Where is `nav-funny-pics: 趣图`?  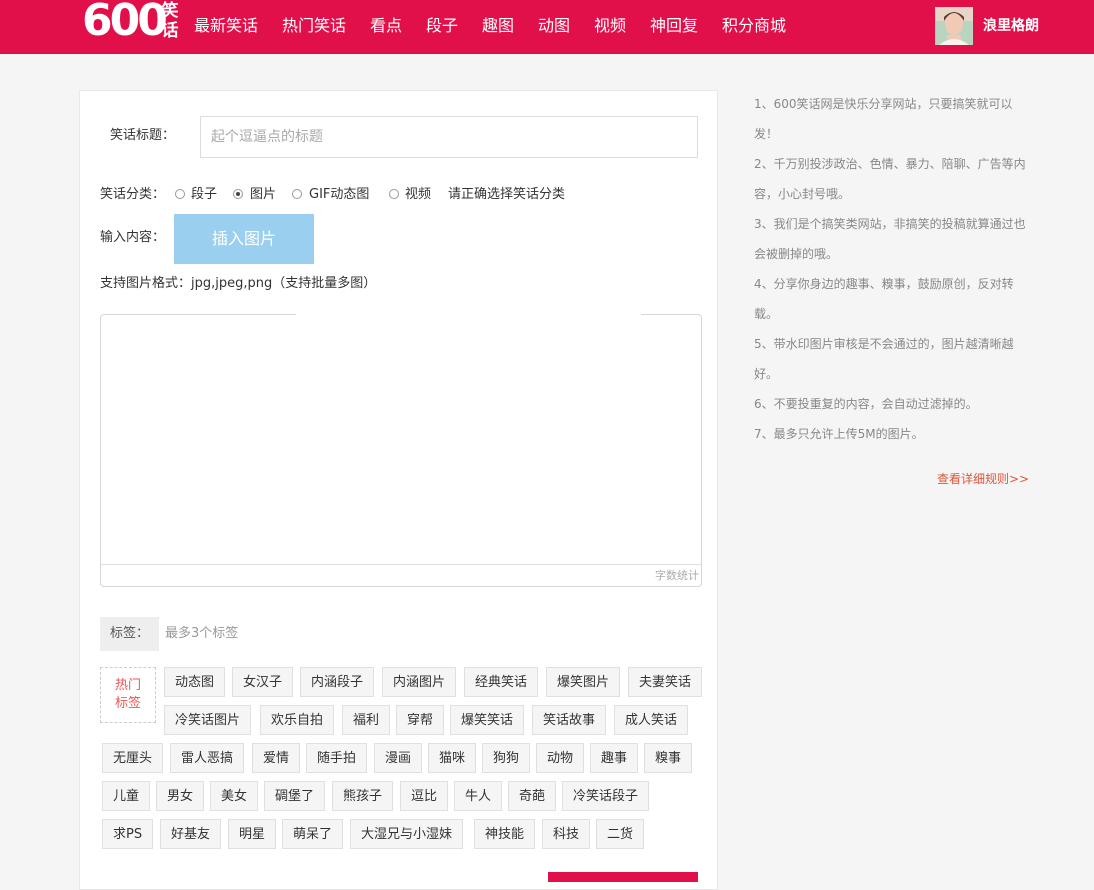
nav-funny-pics: 趣图 is located at coordinates (498, 26).